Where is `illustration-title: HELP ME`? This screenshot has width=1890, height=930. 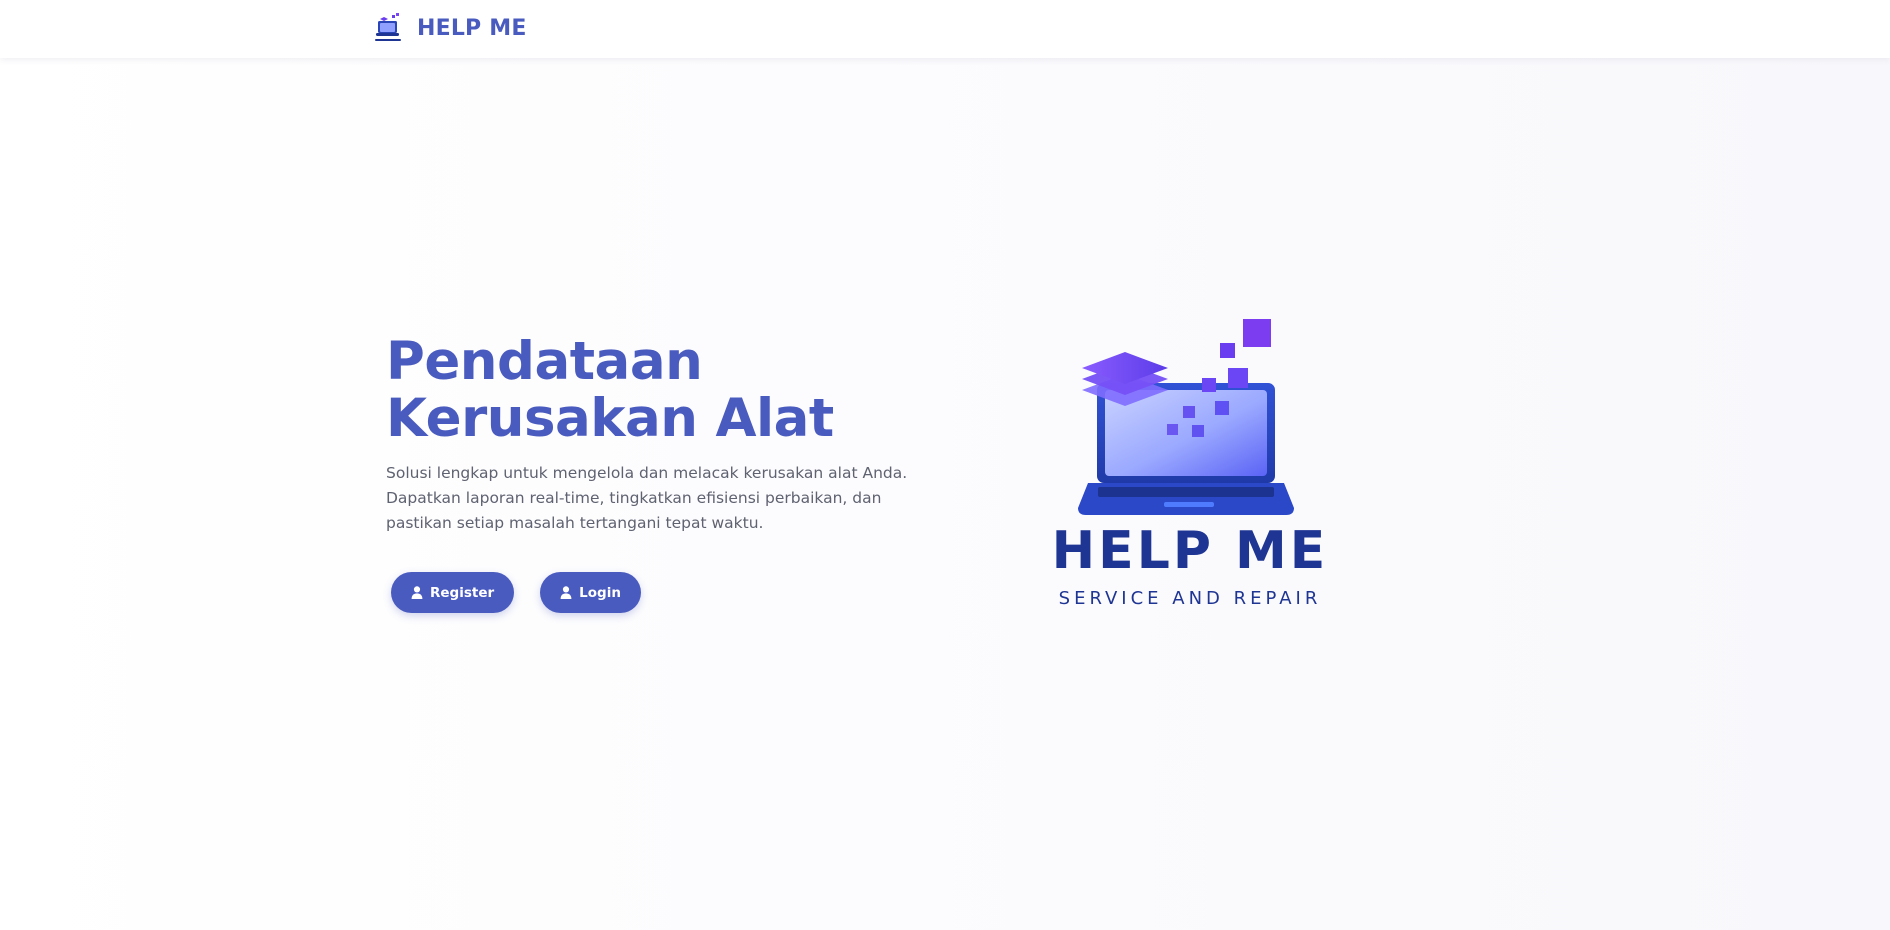 illustration-title: HELP ME is located at coordinates (1190, 551).